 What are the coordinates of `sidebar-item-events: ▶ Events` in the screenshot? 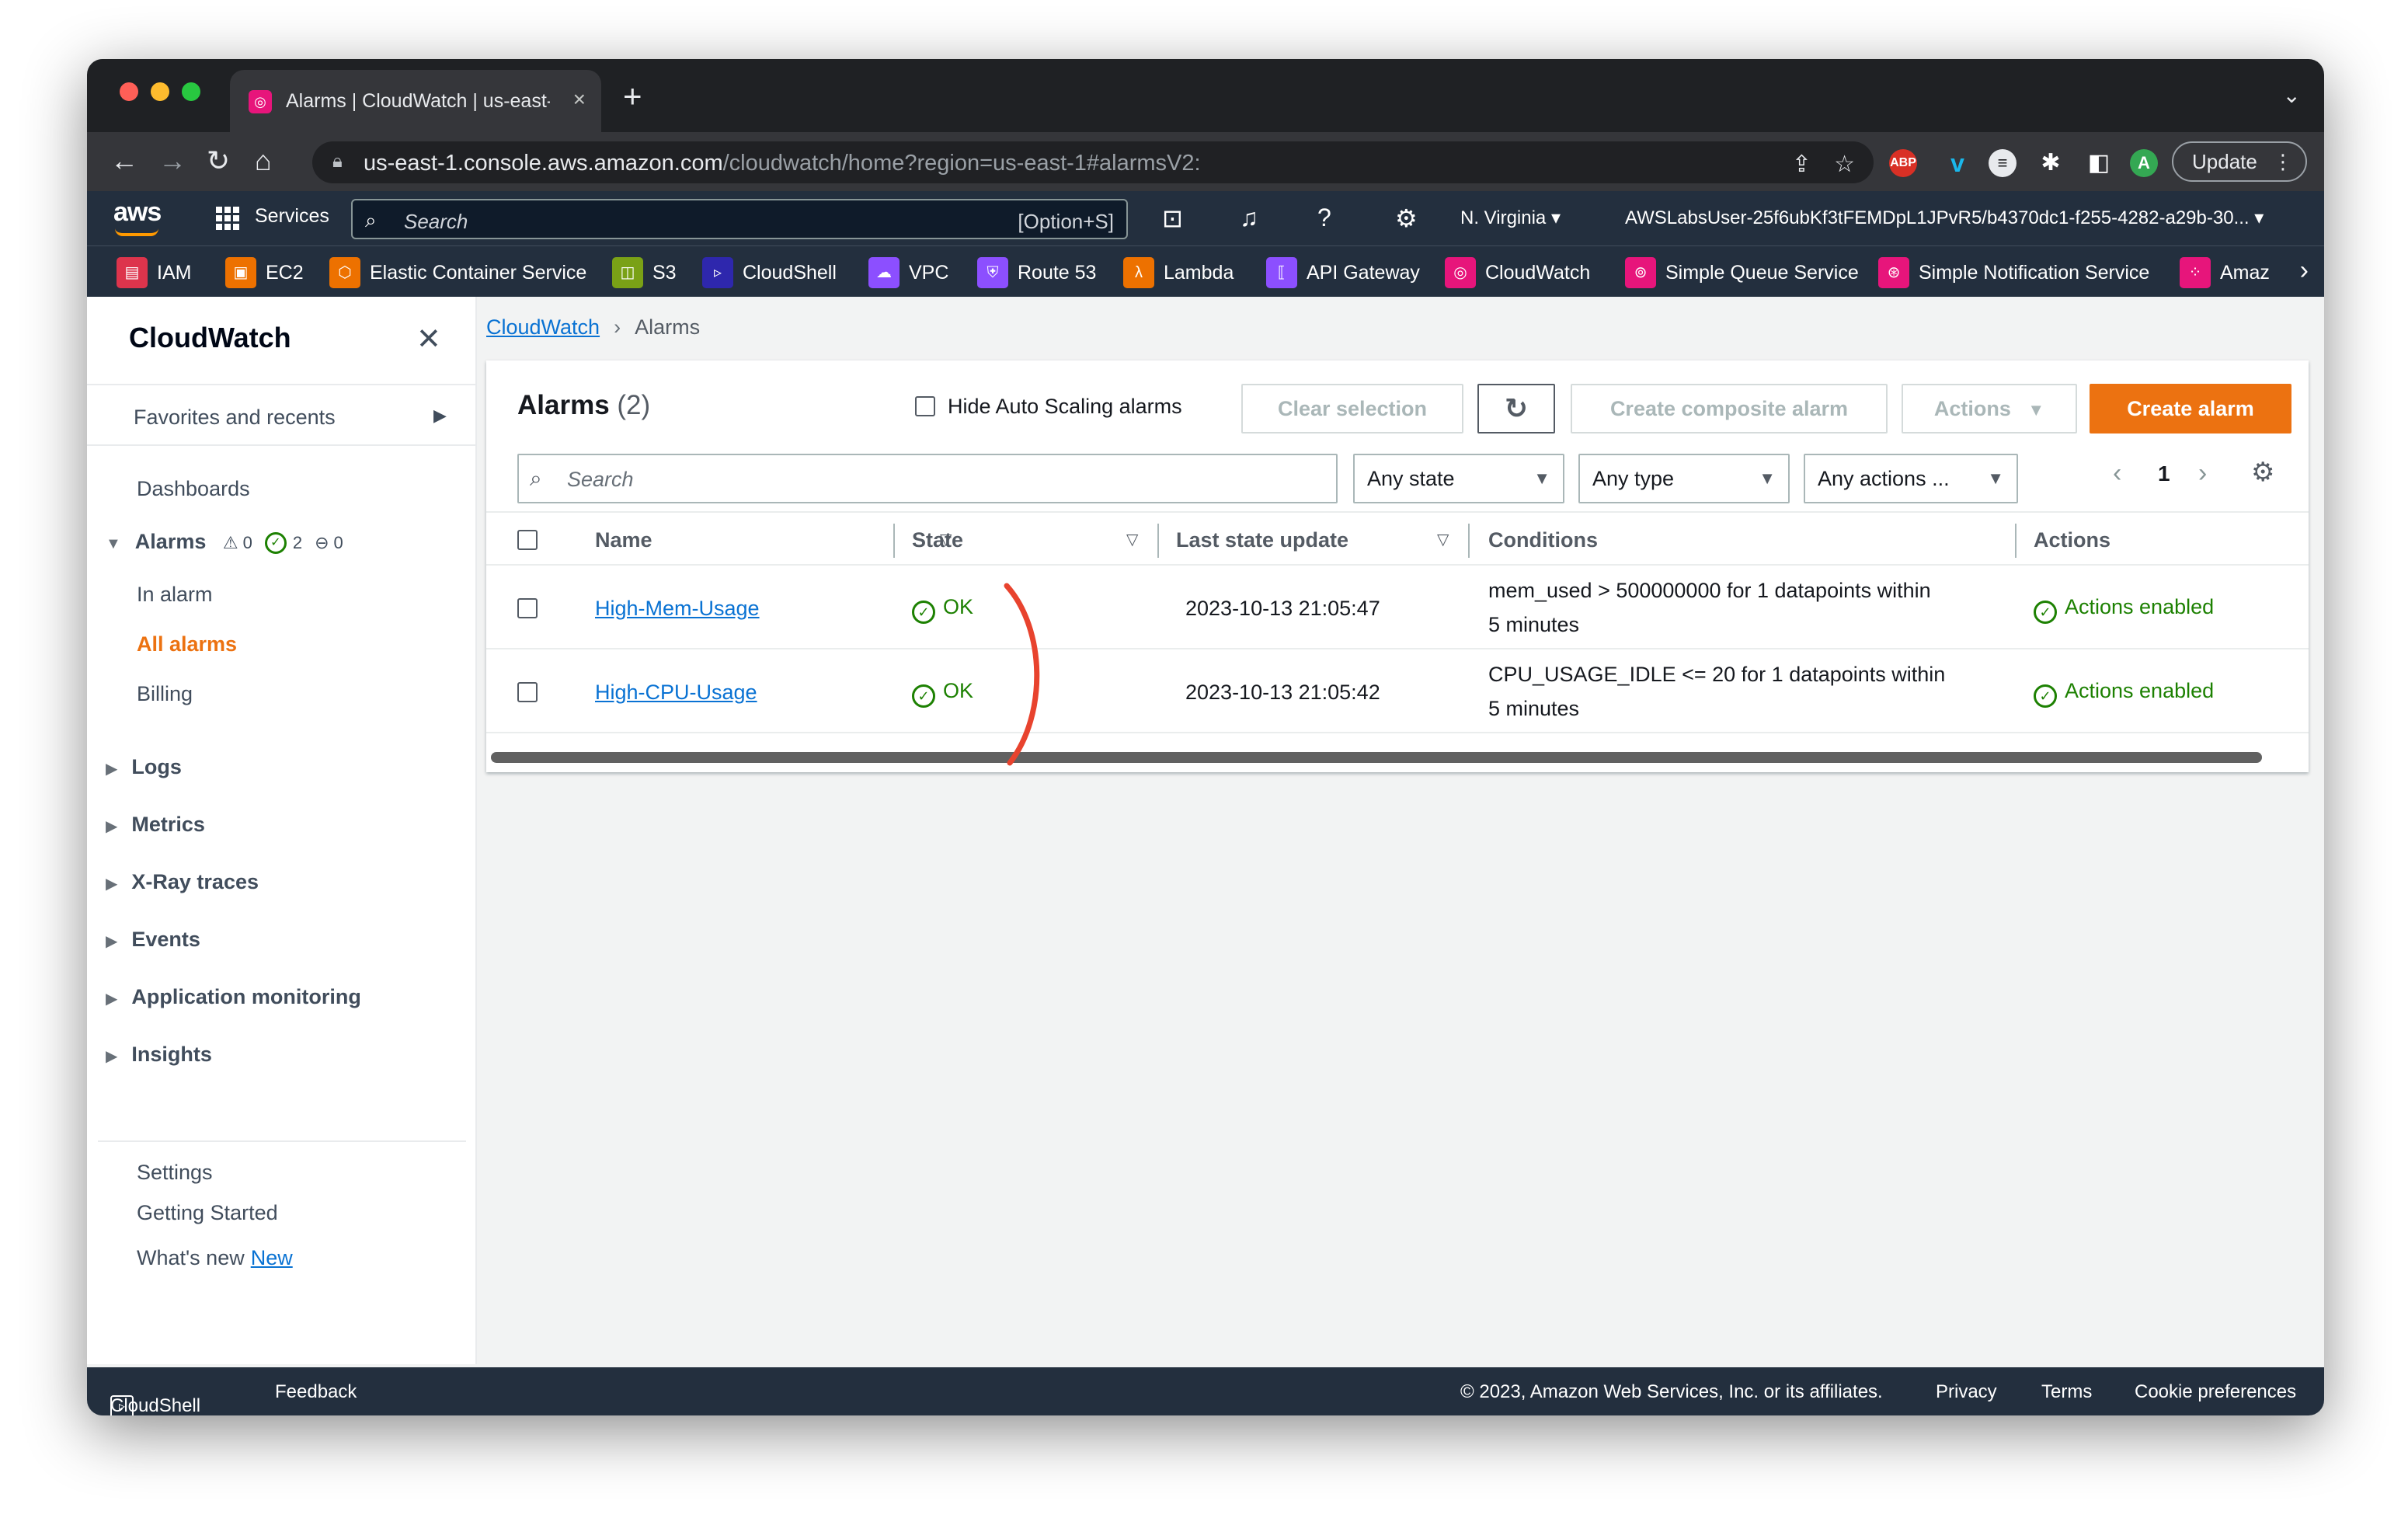 It's located at (153, 940).